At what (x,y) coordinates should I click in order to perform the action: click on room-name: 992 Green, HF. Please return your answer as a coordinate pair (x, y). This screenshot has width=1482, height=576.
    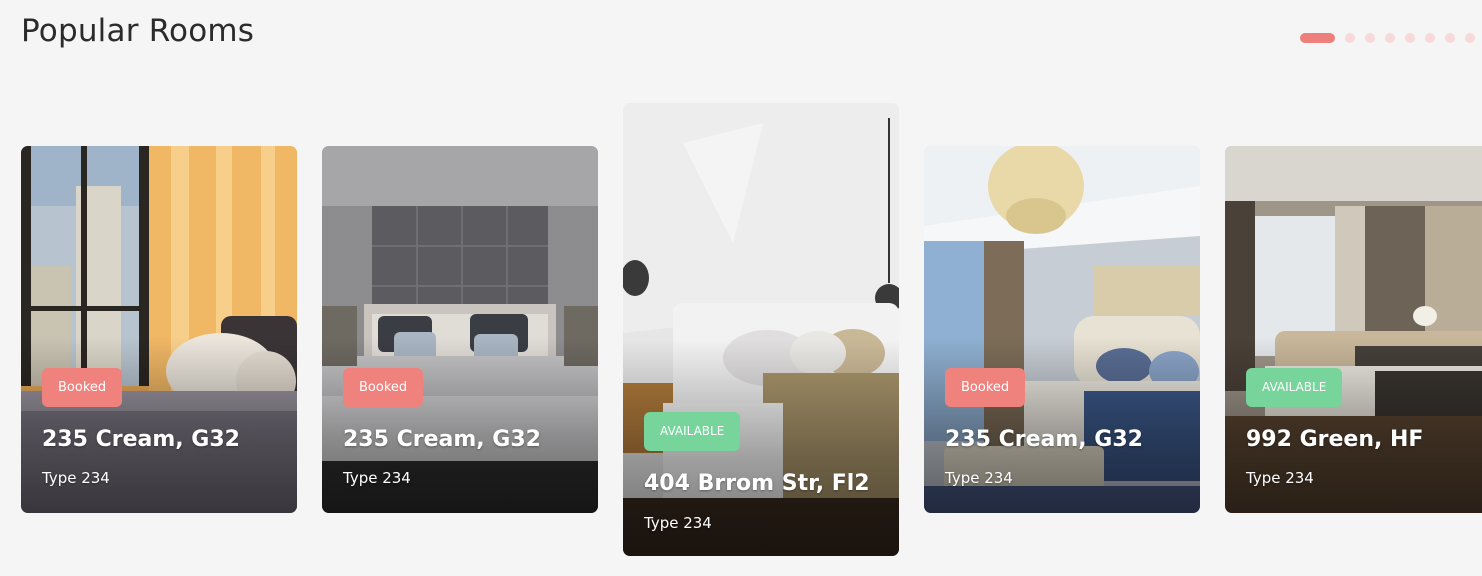
    Looking at the image, I should click on (1335, 439).